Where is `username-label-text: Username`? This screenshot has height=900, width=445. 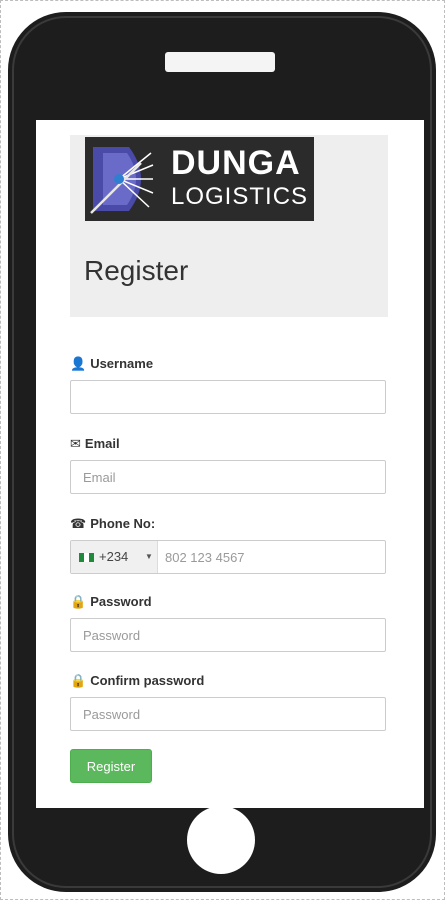
username-label-text: Username is located at coordinates (122, 363).